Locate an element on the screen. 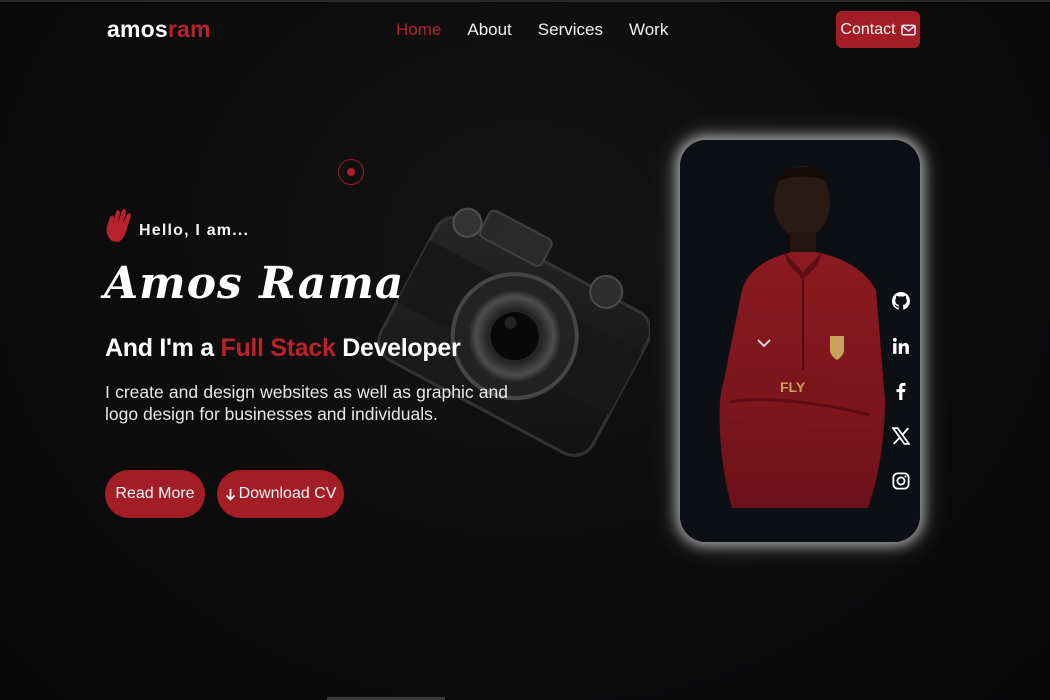 The height and width of the screenshot is (700, 1050). envelope-icon is located at coordinates (908, 29).